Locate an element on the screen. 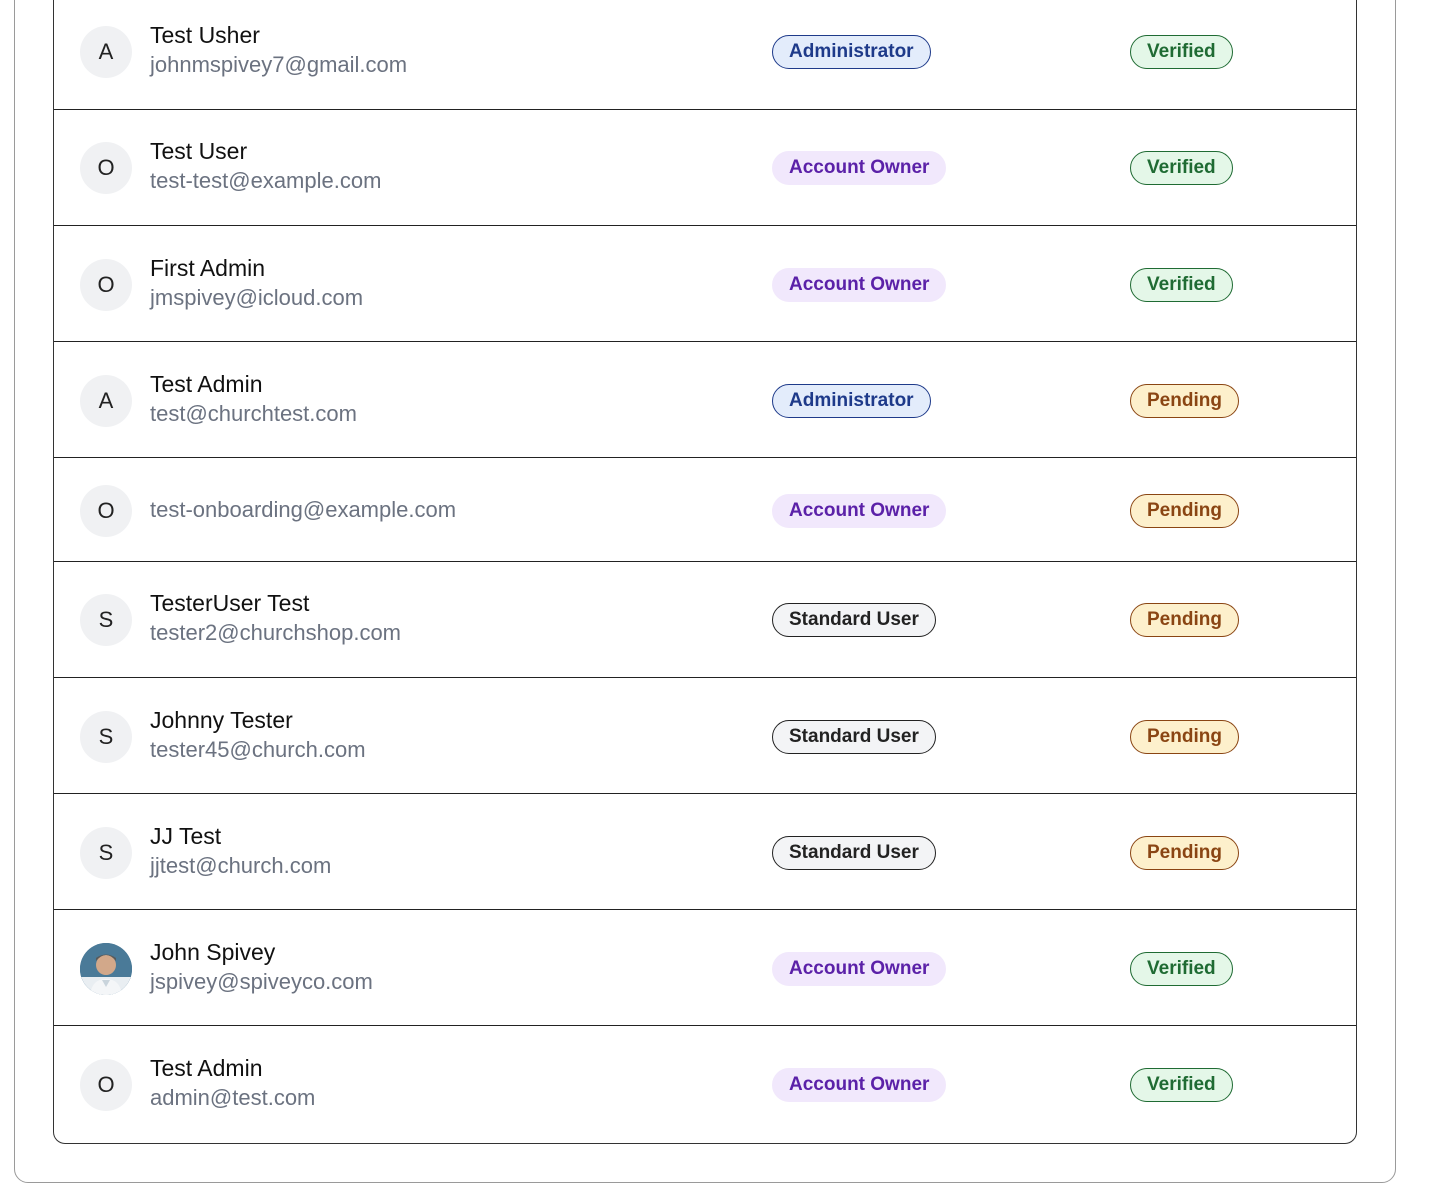 This screenshot has height=1196, width=1444. user-name: Johnny Tester is located at coordinates (221, 720).